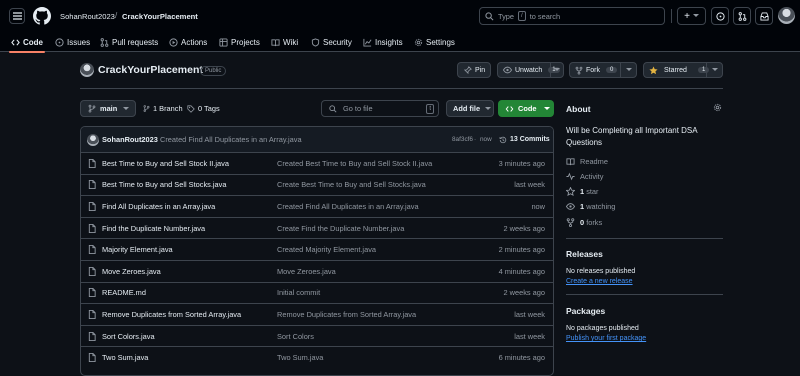 The height and width of the screenshot is (376, 800). I want to click on fork-dropdown, so click(628, 70).